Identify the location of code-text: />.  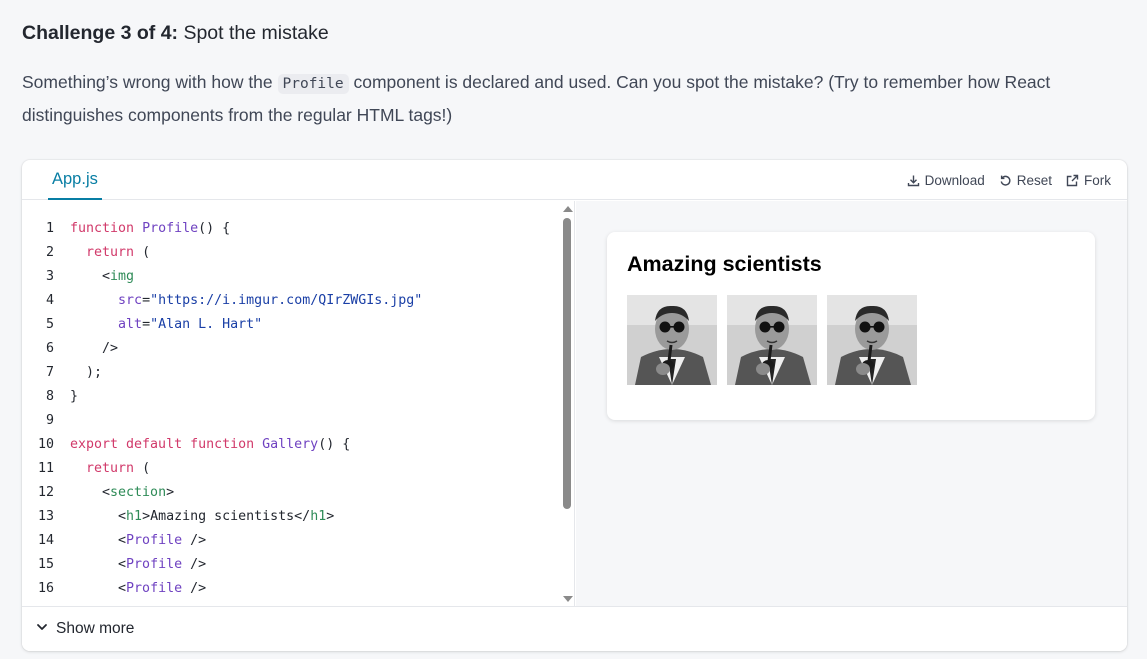
(94, 348).